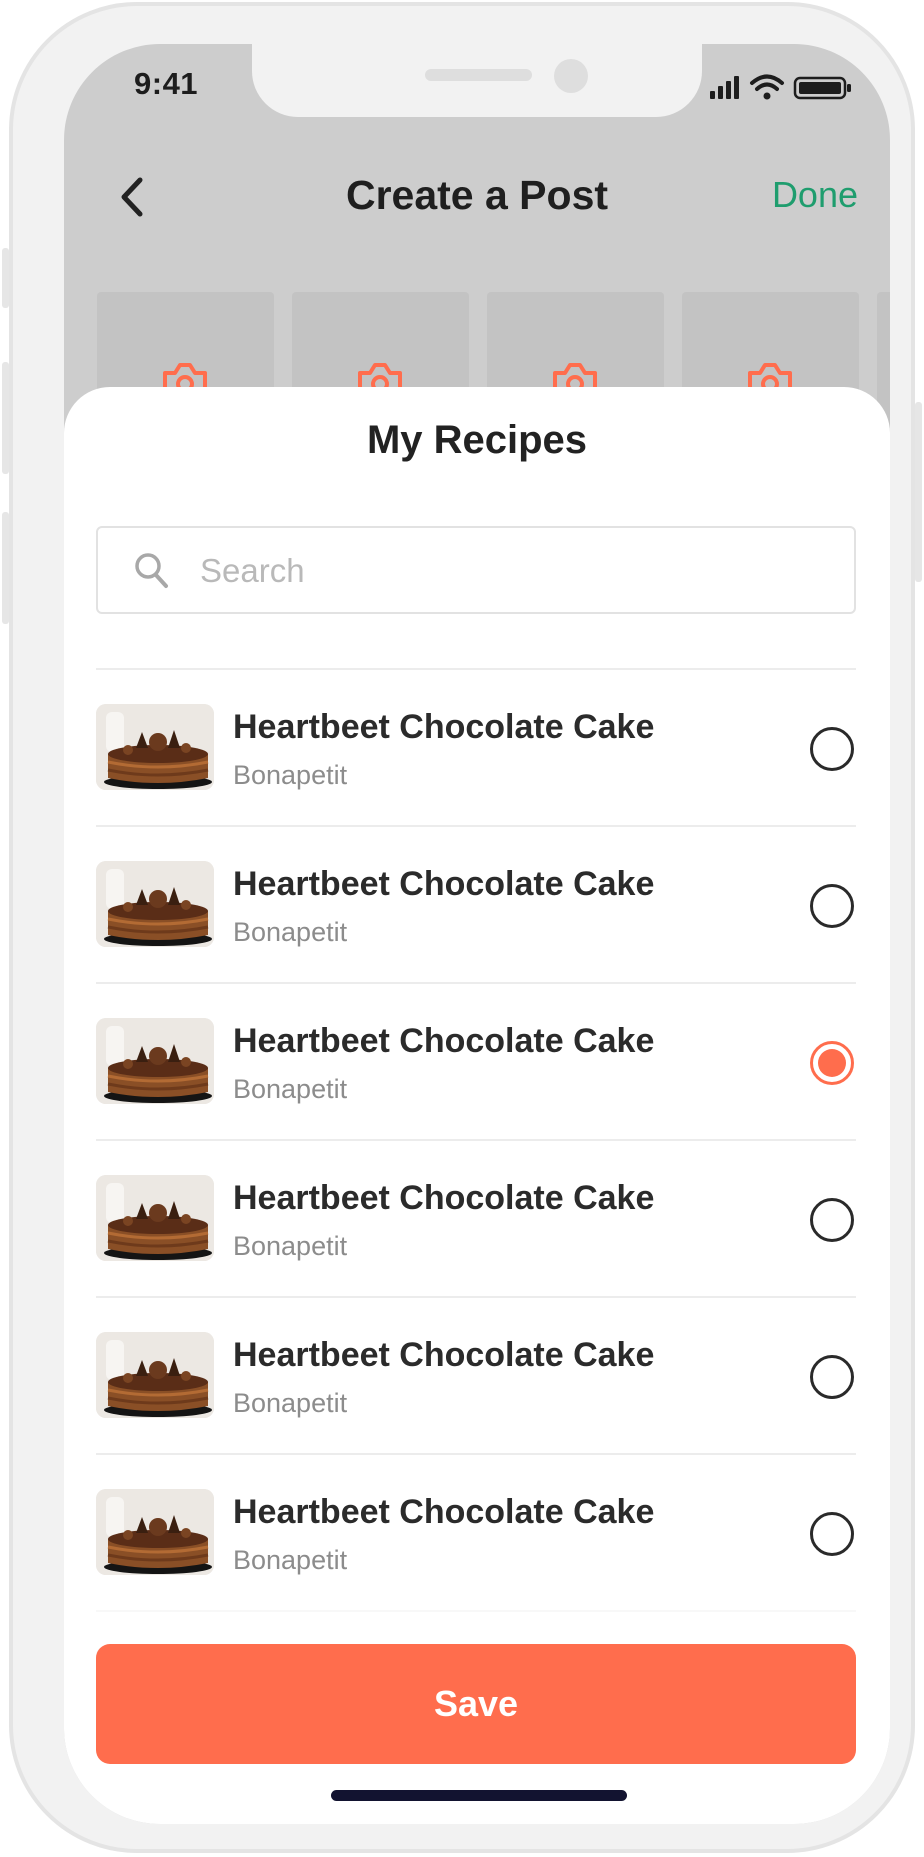 The image size is (924, 1857). I want to click on battery-icon, so click(822, 88).